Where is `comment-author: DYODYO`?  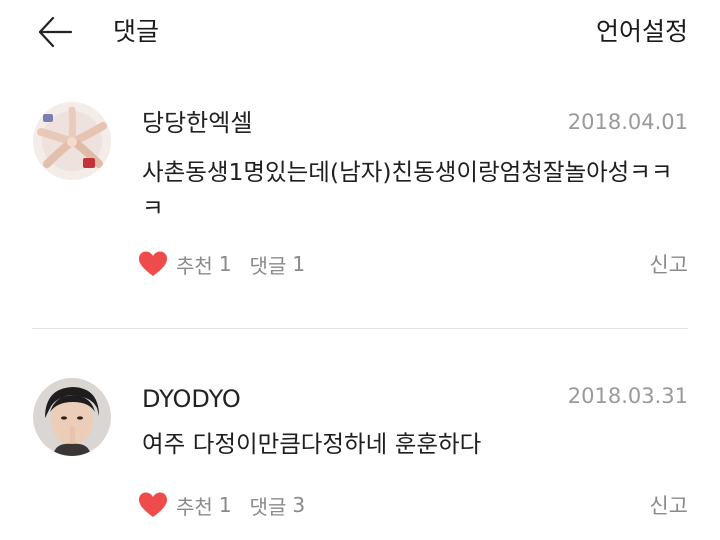 comment-author: DYODYO is located at coordinates (191, 399).